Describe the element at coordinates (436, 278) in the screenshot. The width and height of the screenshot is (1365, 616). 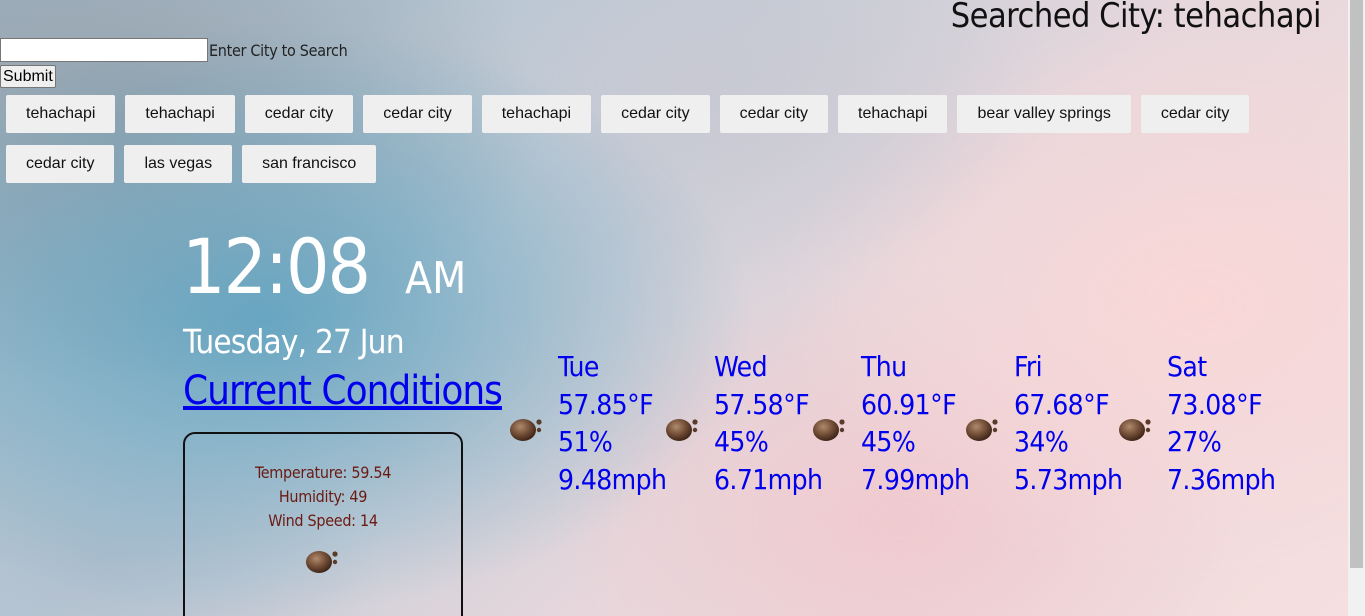
I see `clock-ampm: AM` at that location.